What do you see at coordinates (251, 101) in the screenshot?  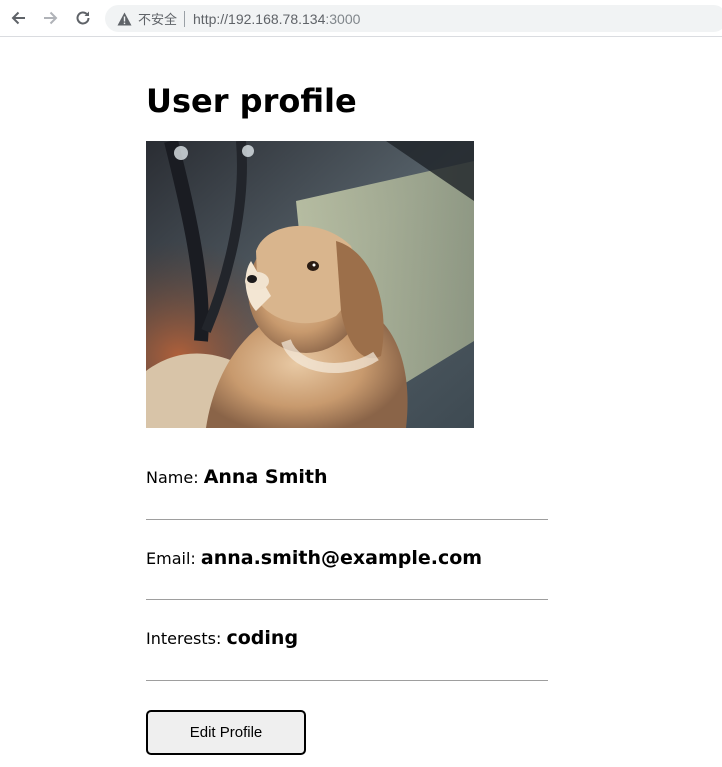 I see `page-title: User profile` at bounding box center [251, 101].